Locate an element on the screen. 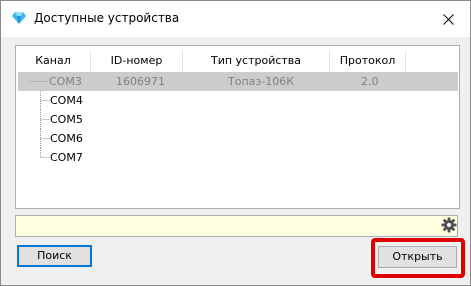  close-icon is located at coordinates (448, 19).